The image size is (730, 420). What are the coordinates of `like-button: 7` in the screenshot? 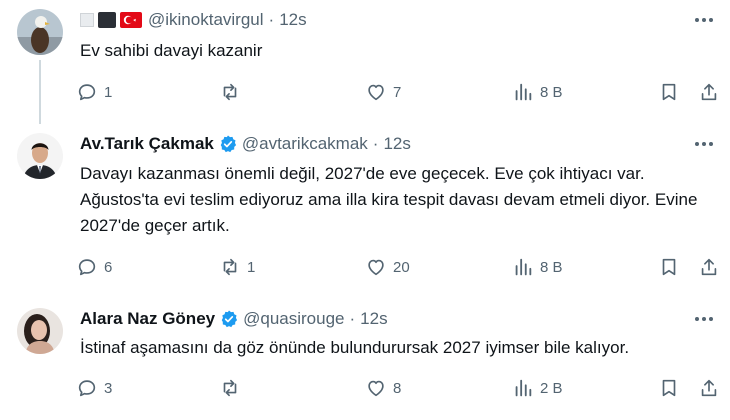 It's located at (383, 92).